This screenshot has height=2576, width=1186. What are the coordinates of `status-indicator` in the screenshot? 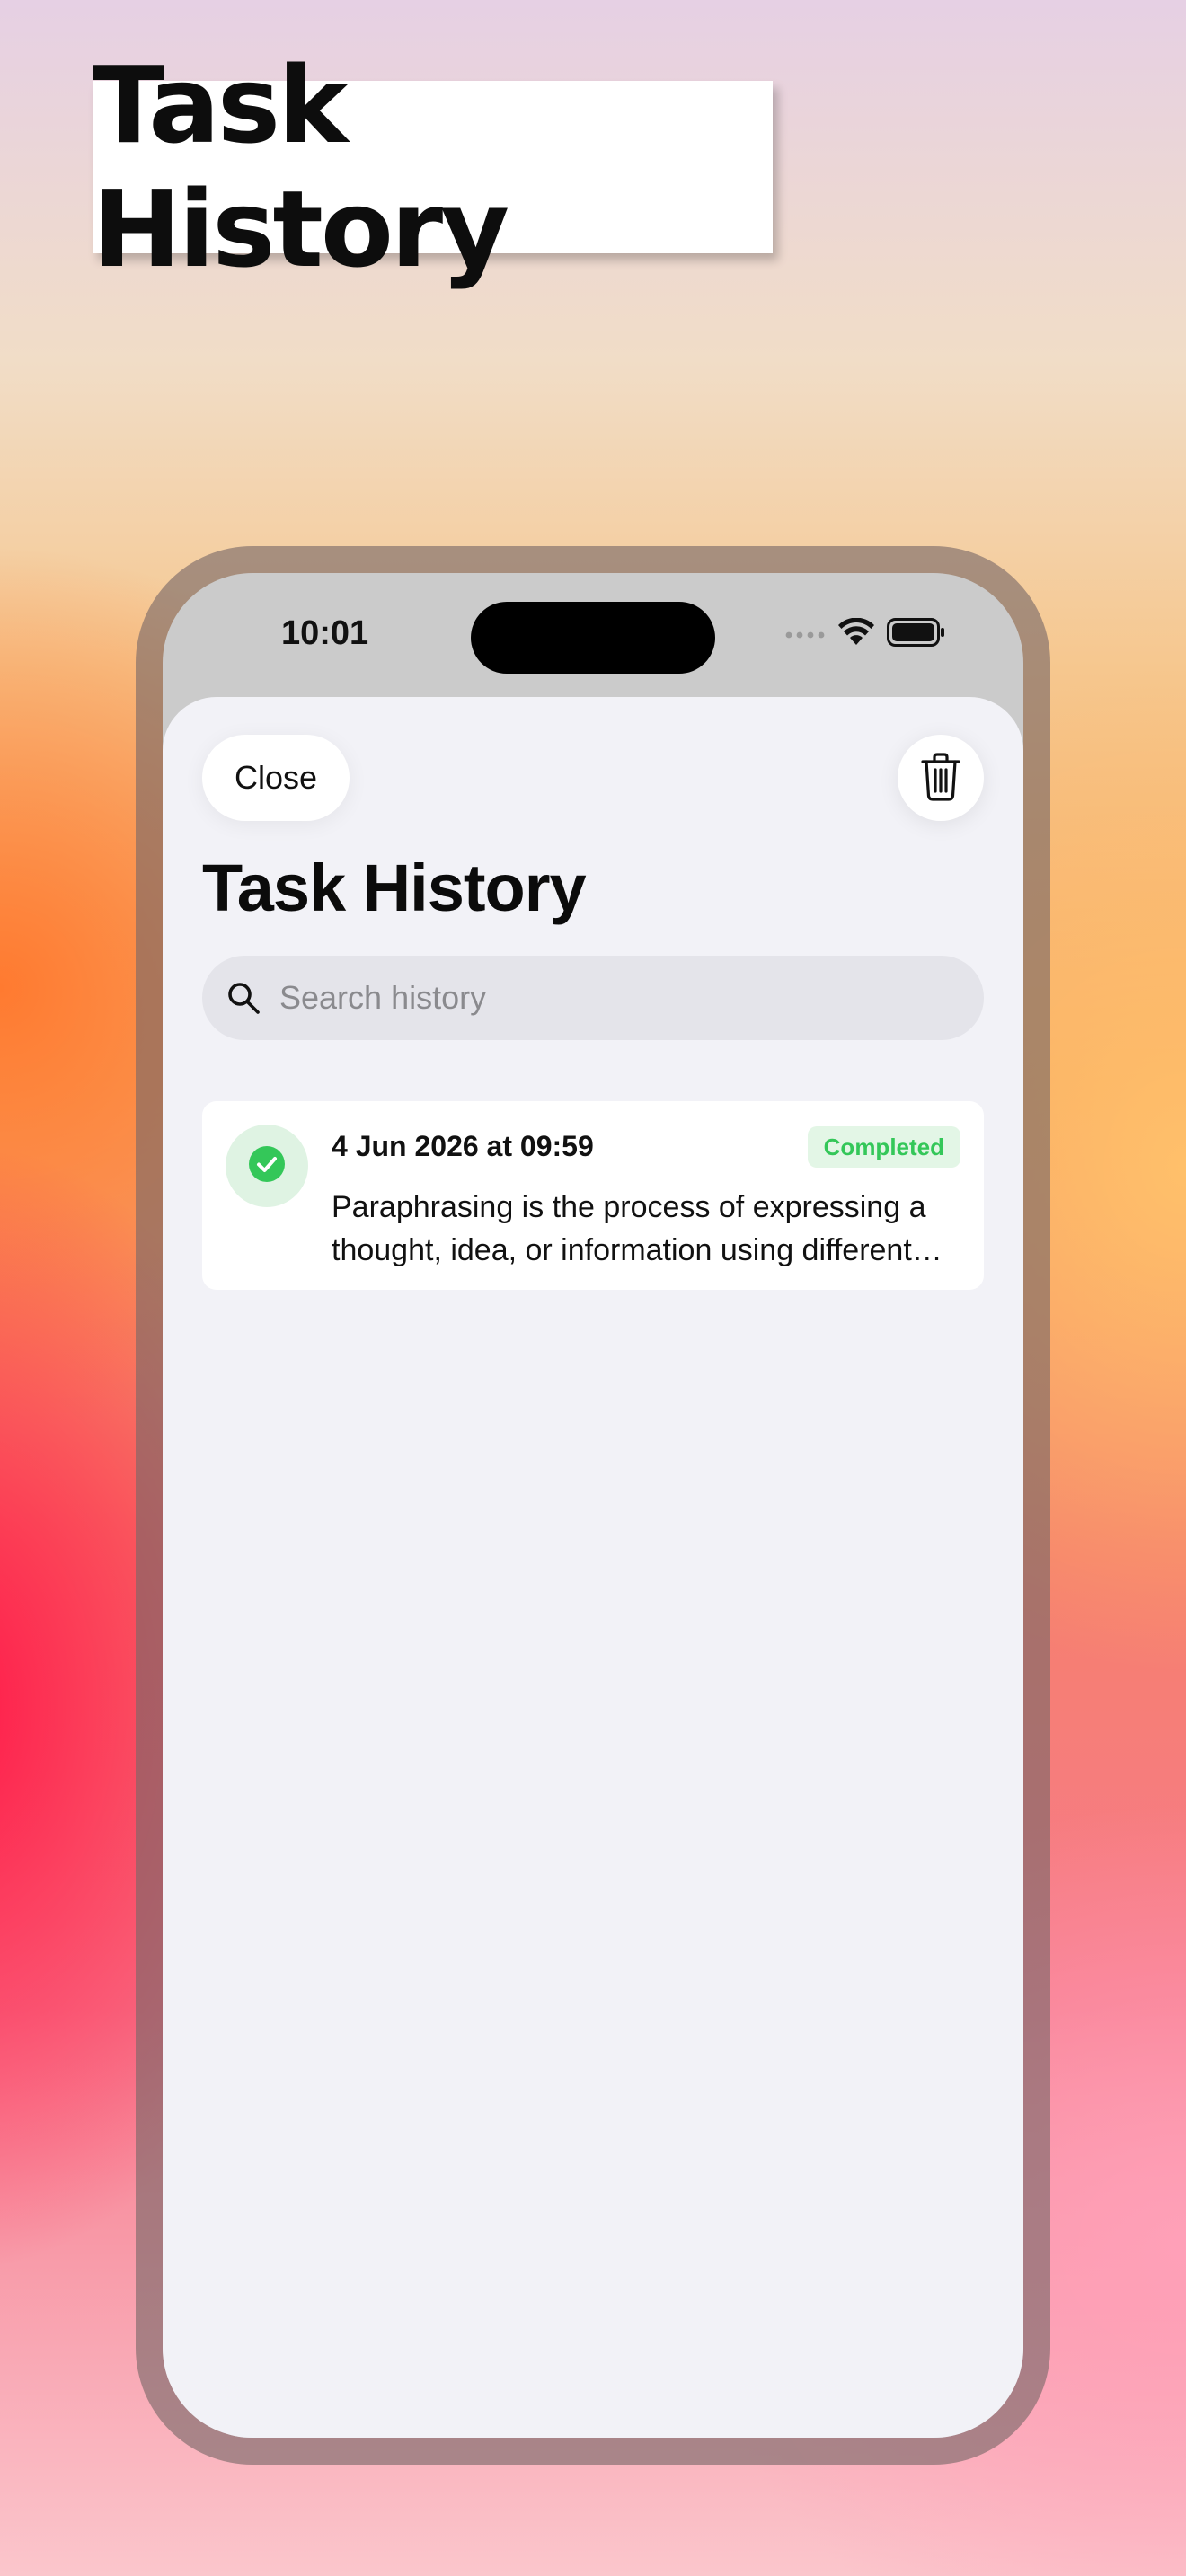 It's located at (267, 1166).